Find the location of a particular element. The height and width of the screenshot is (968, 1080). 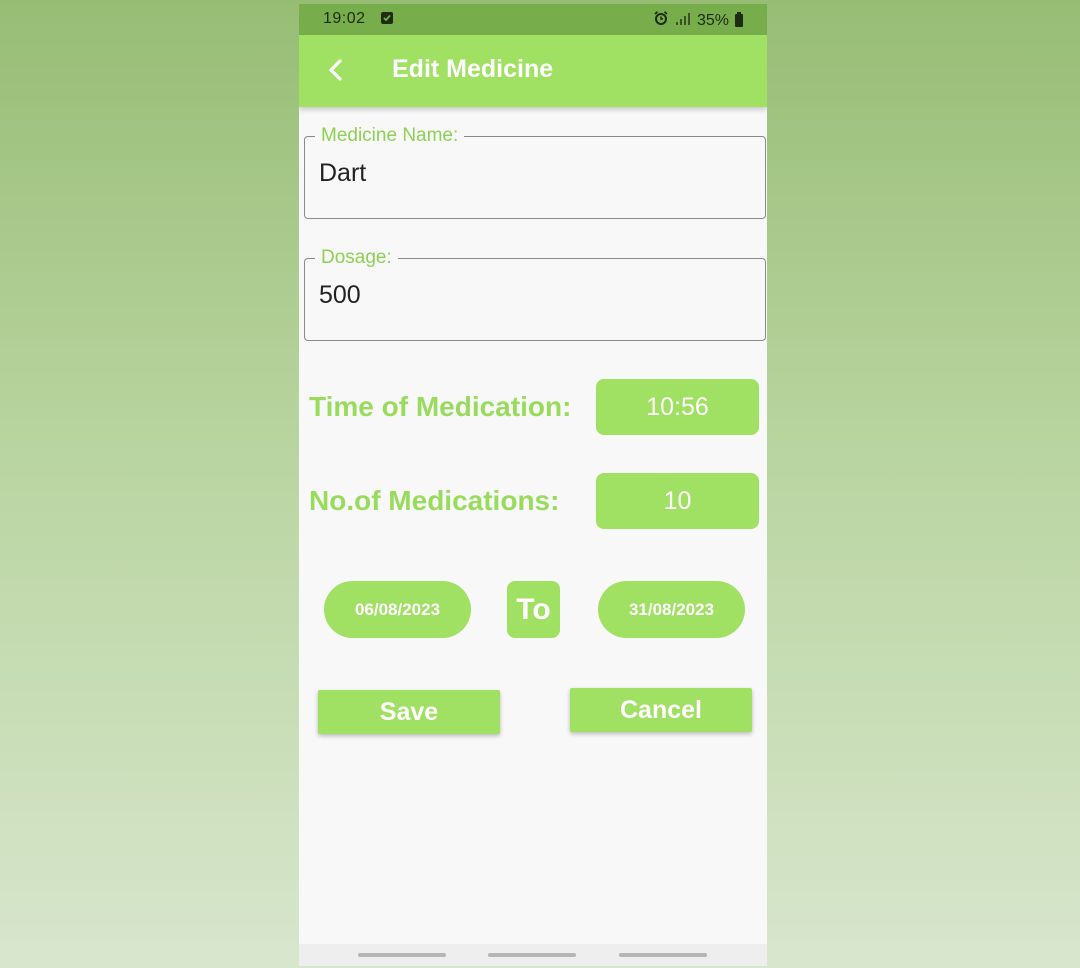

dosage-field: Dosage: is located at coordinates (535, 294).